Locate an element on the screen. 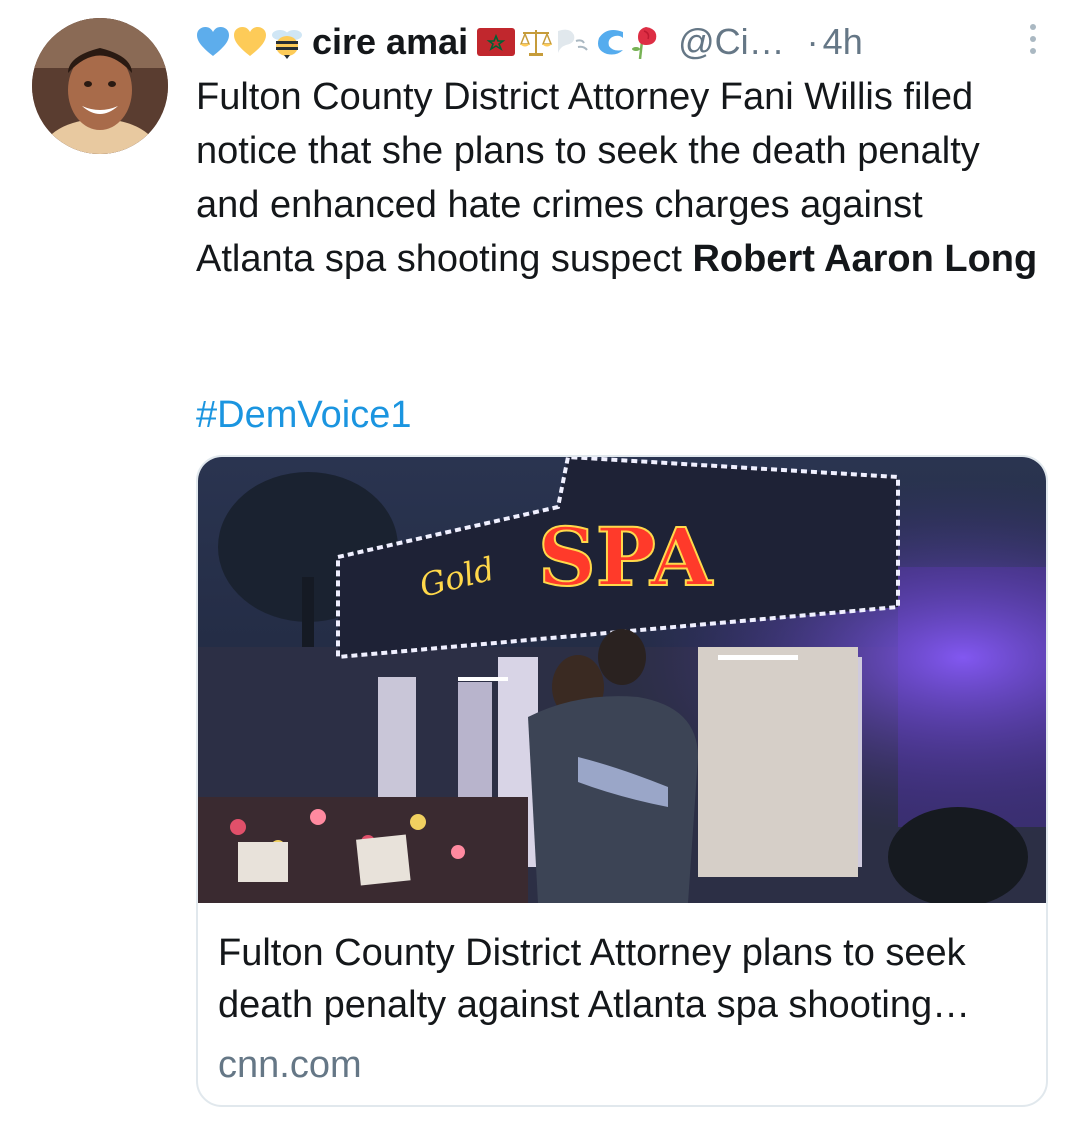  yellow-heart-icon is located at coordinates (250, 42).